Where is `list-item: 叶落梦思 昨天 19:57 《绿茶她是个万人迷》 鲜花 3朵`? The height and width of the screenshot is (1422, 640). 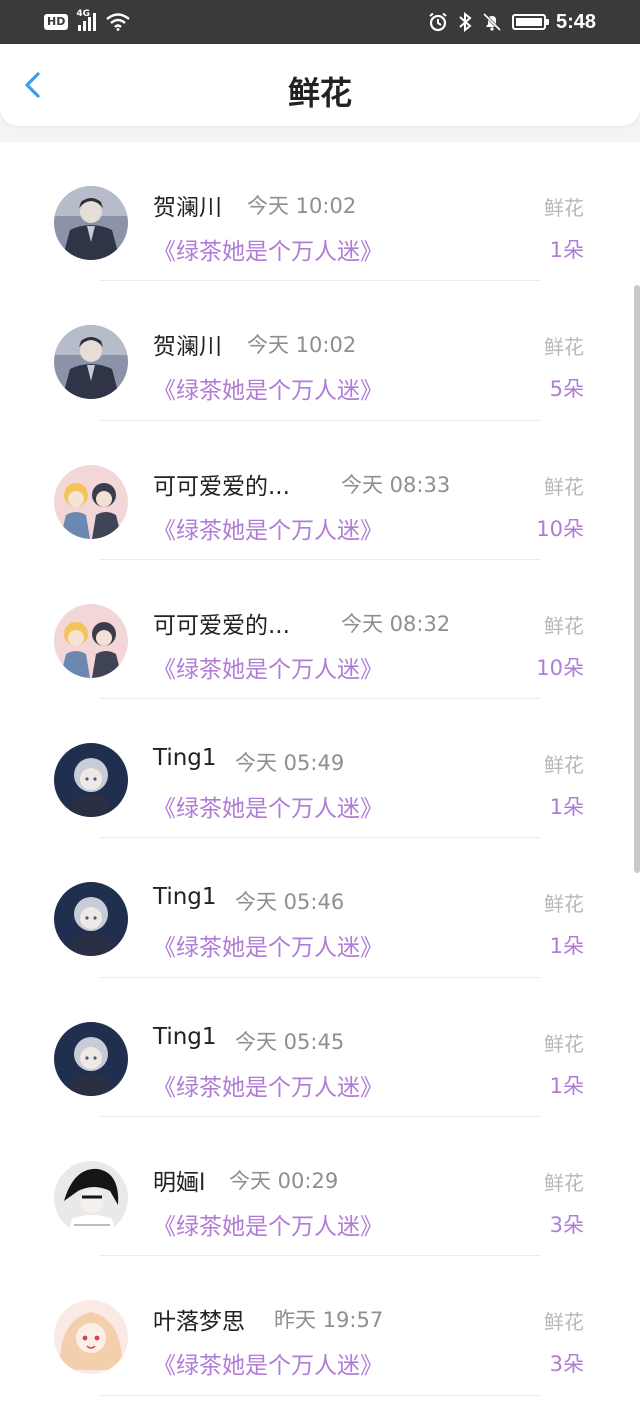
list-item: 叶落梦思 昨天 19:57 《绿茶她是个万人迷》 鲜花 3朵 is located at coordinates (320, 1326).